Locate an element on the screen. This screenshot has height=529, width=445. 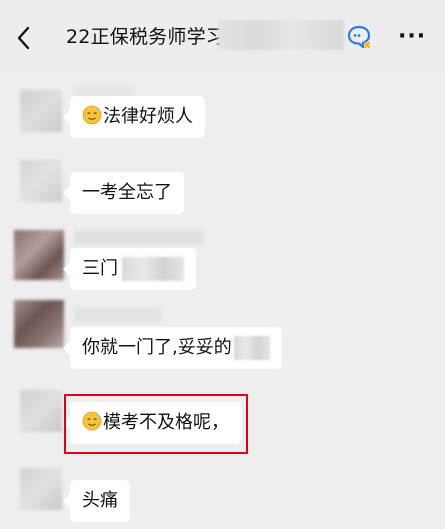
message-bubble: 三门 is located at coordinates (129, 269).